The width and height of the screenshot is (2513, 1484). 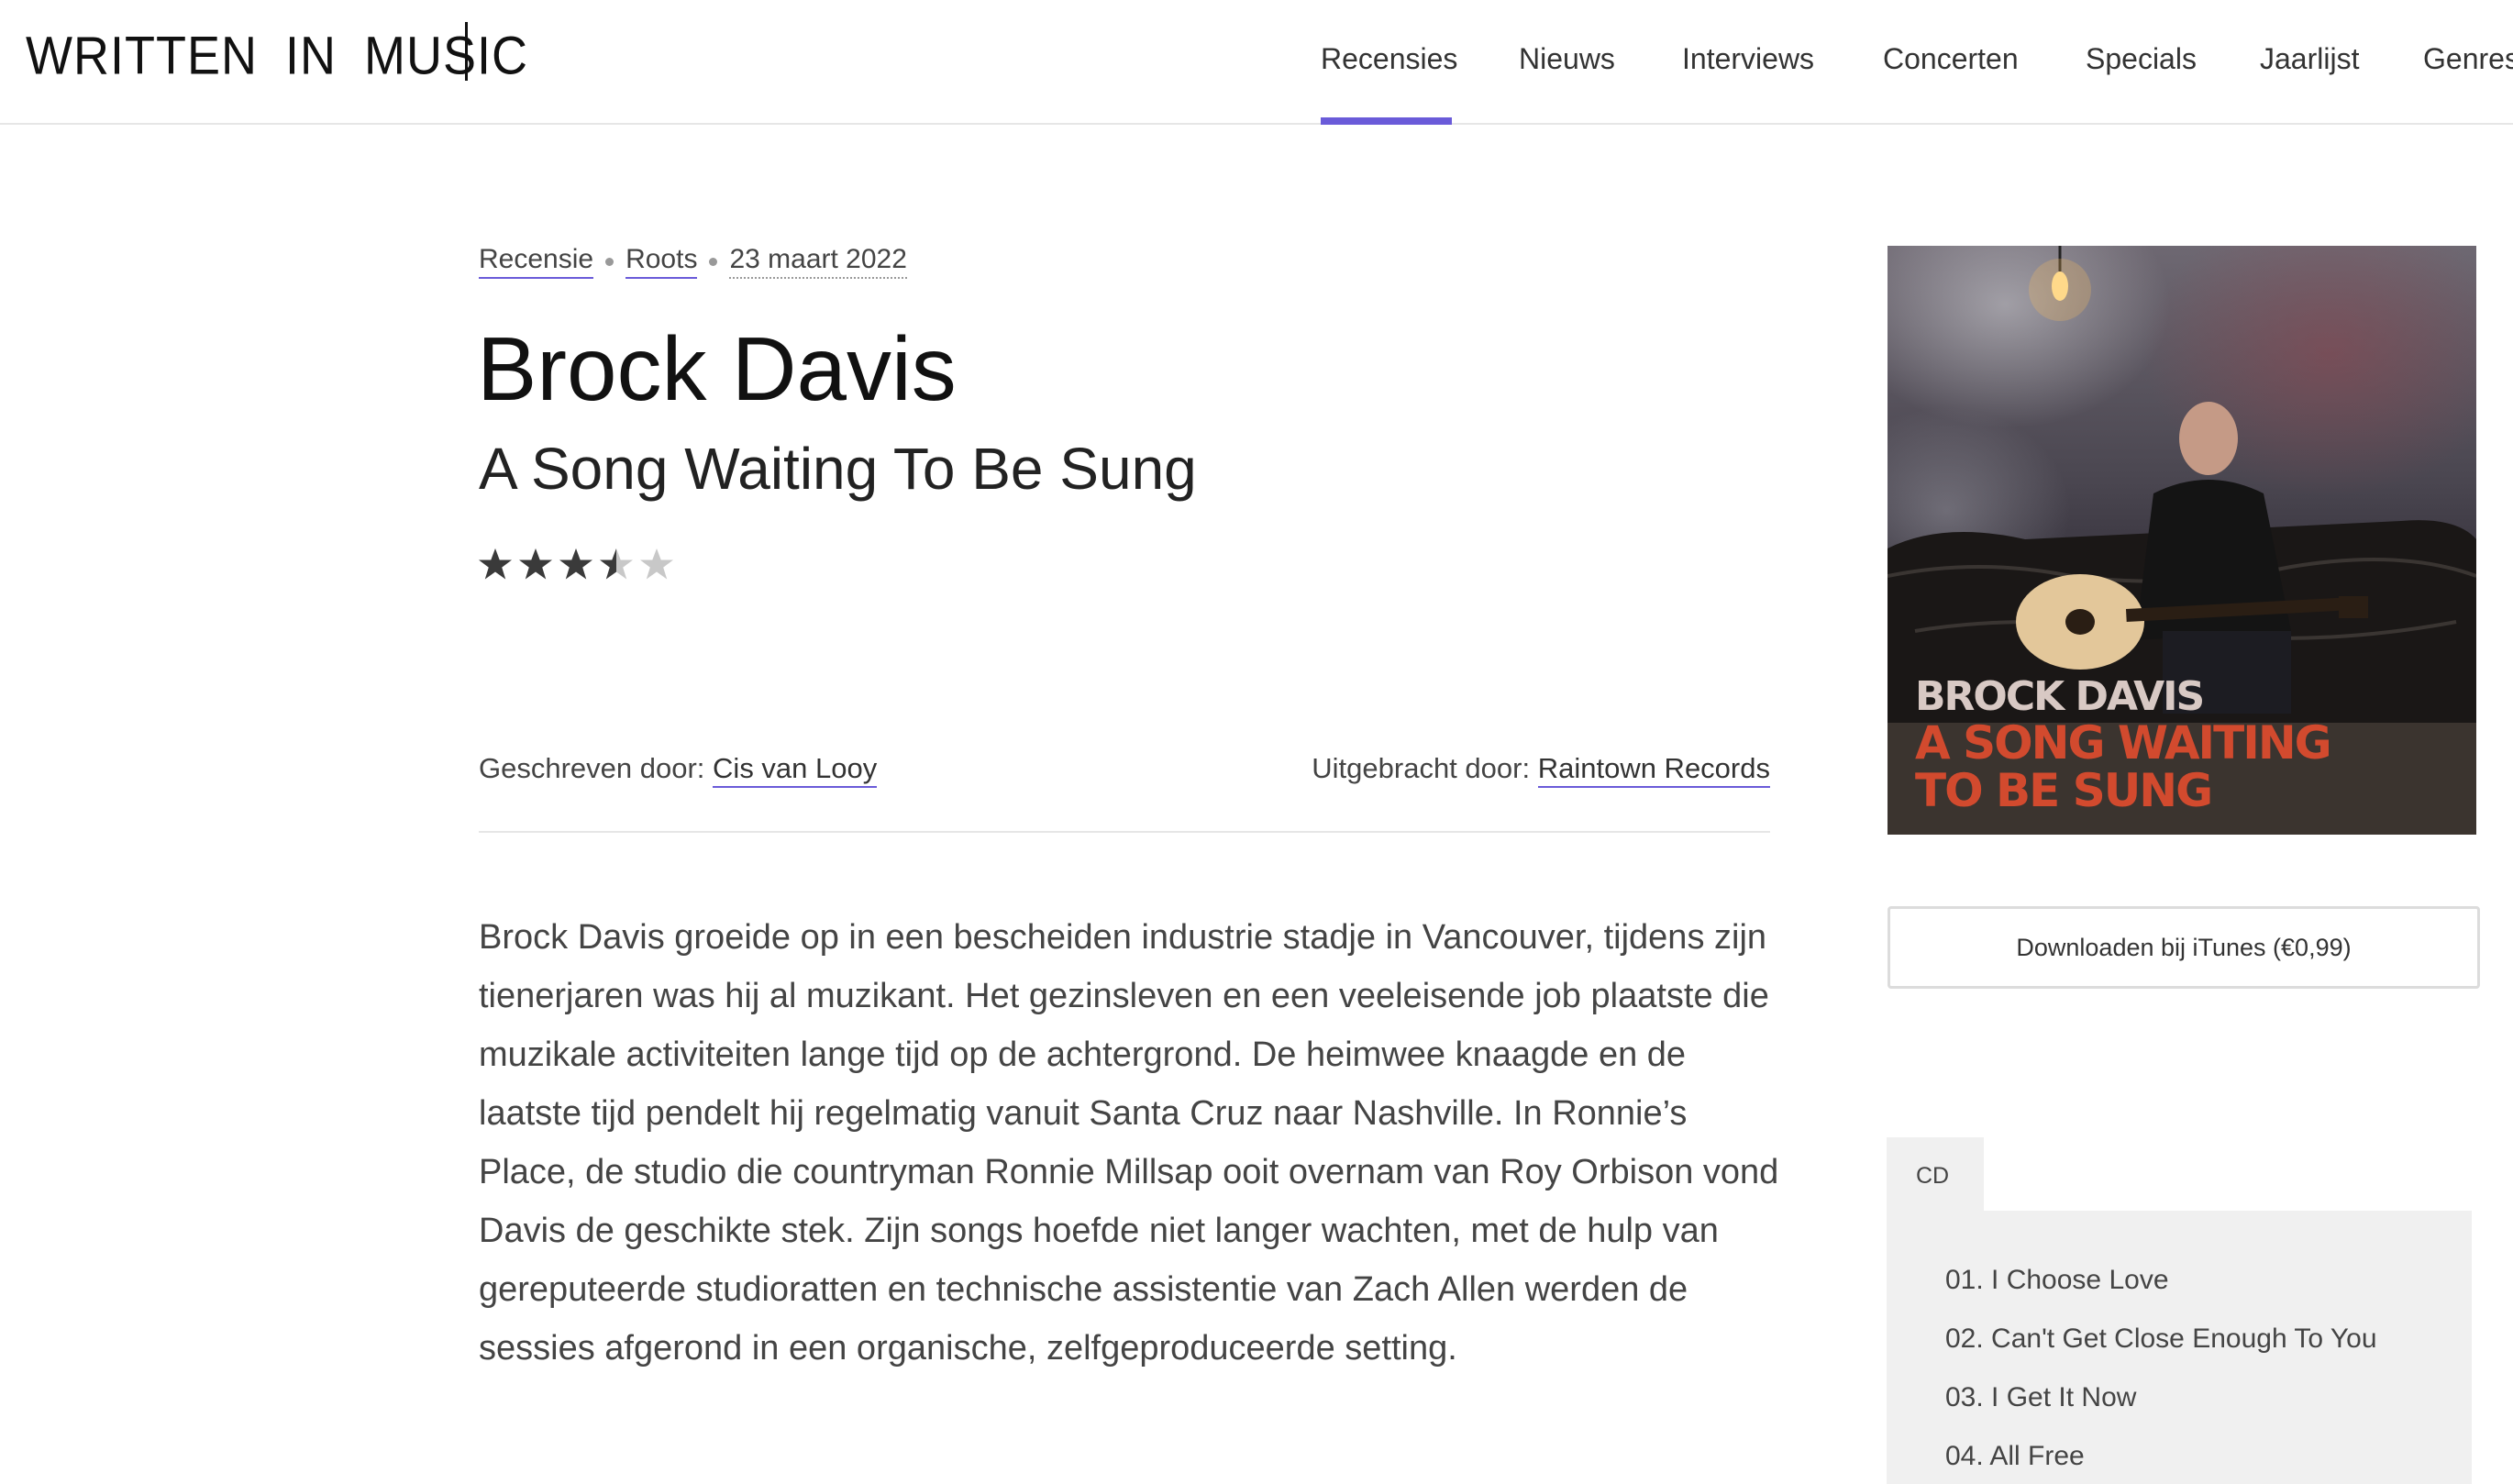 I want to click on record-label-link: Raintown Records, so click(x=1654, y=770).